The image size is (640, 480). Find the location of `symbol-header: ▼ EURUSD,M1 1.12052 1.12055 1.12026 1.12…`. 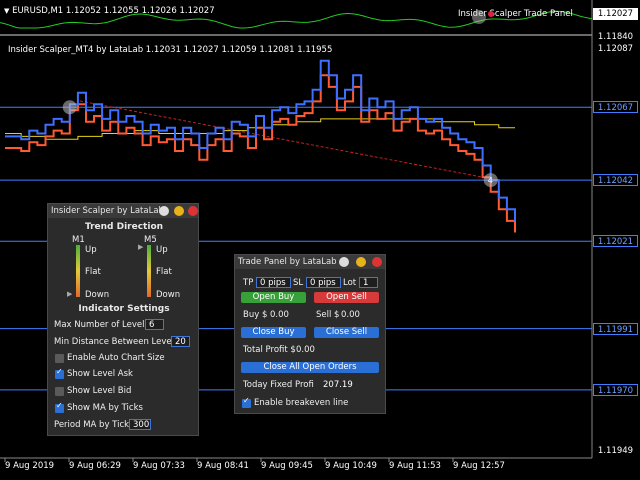

symbol-header: ▼ EURUSD,M1 1.12052 1.12055 1.12026 1.12… is located at coordinates (109, 11).